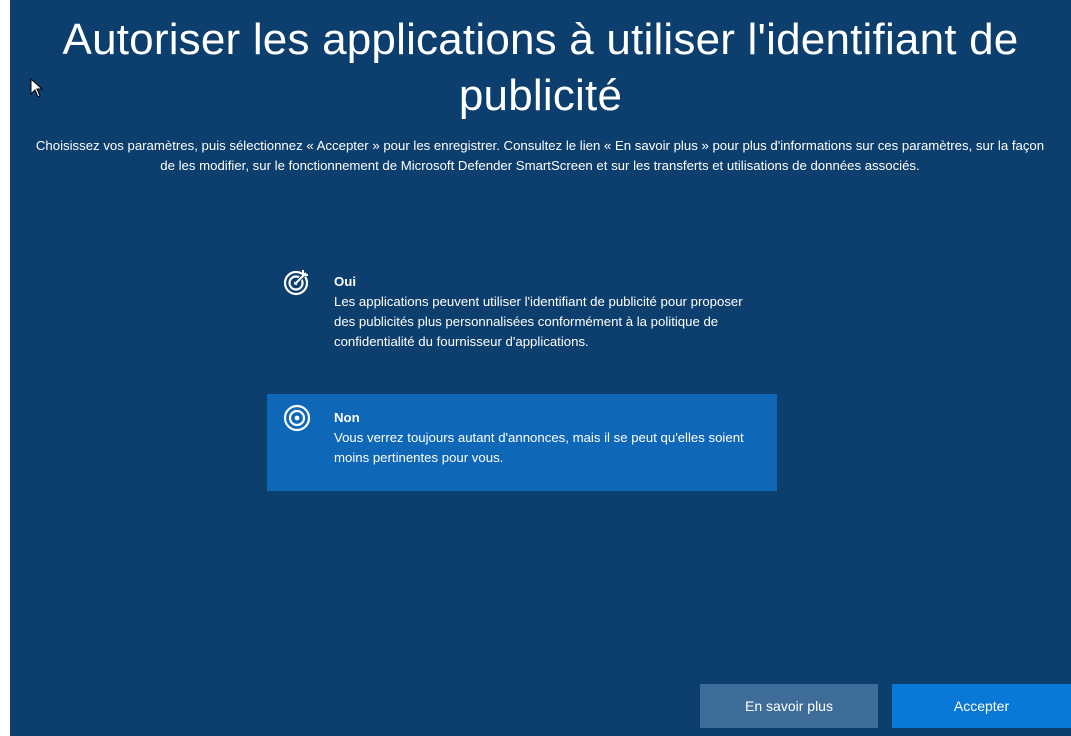  I want to click on learn-more-button: En savoir plus, so click(789, 706).